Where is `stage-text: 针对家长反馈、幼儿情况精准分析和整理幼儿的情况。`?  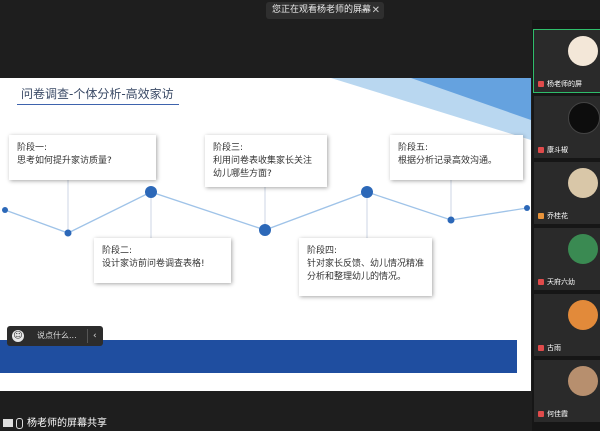 stage-text: 针对家长反馈、幼儿情况精准分析和整理幼儿的情况。 is located at coordinates (366, 270).